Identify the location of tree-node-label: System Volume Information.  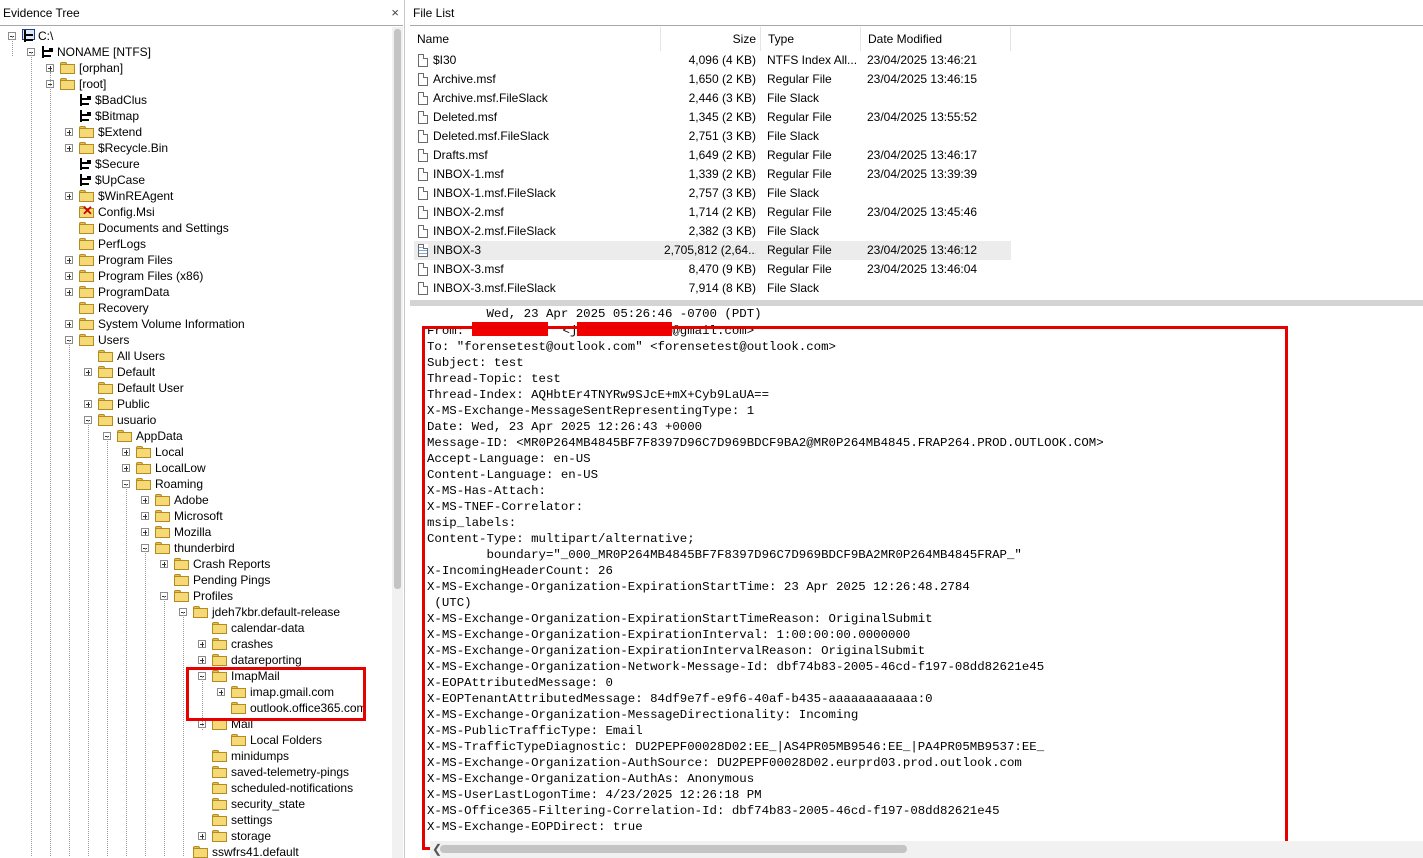
(171, 324).